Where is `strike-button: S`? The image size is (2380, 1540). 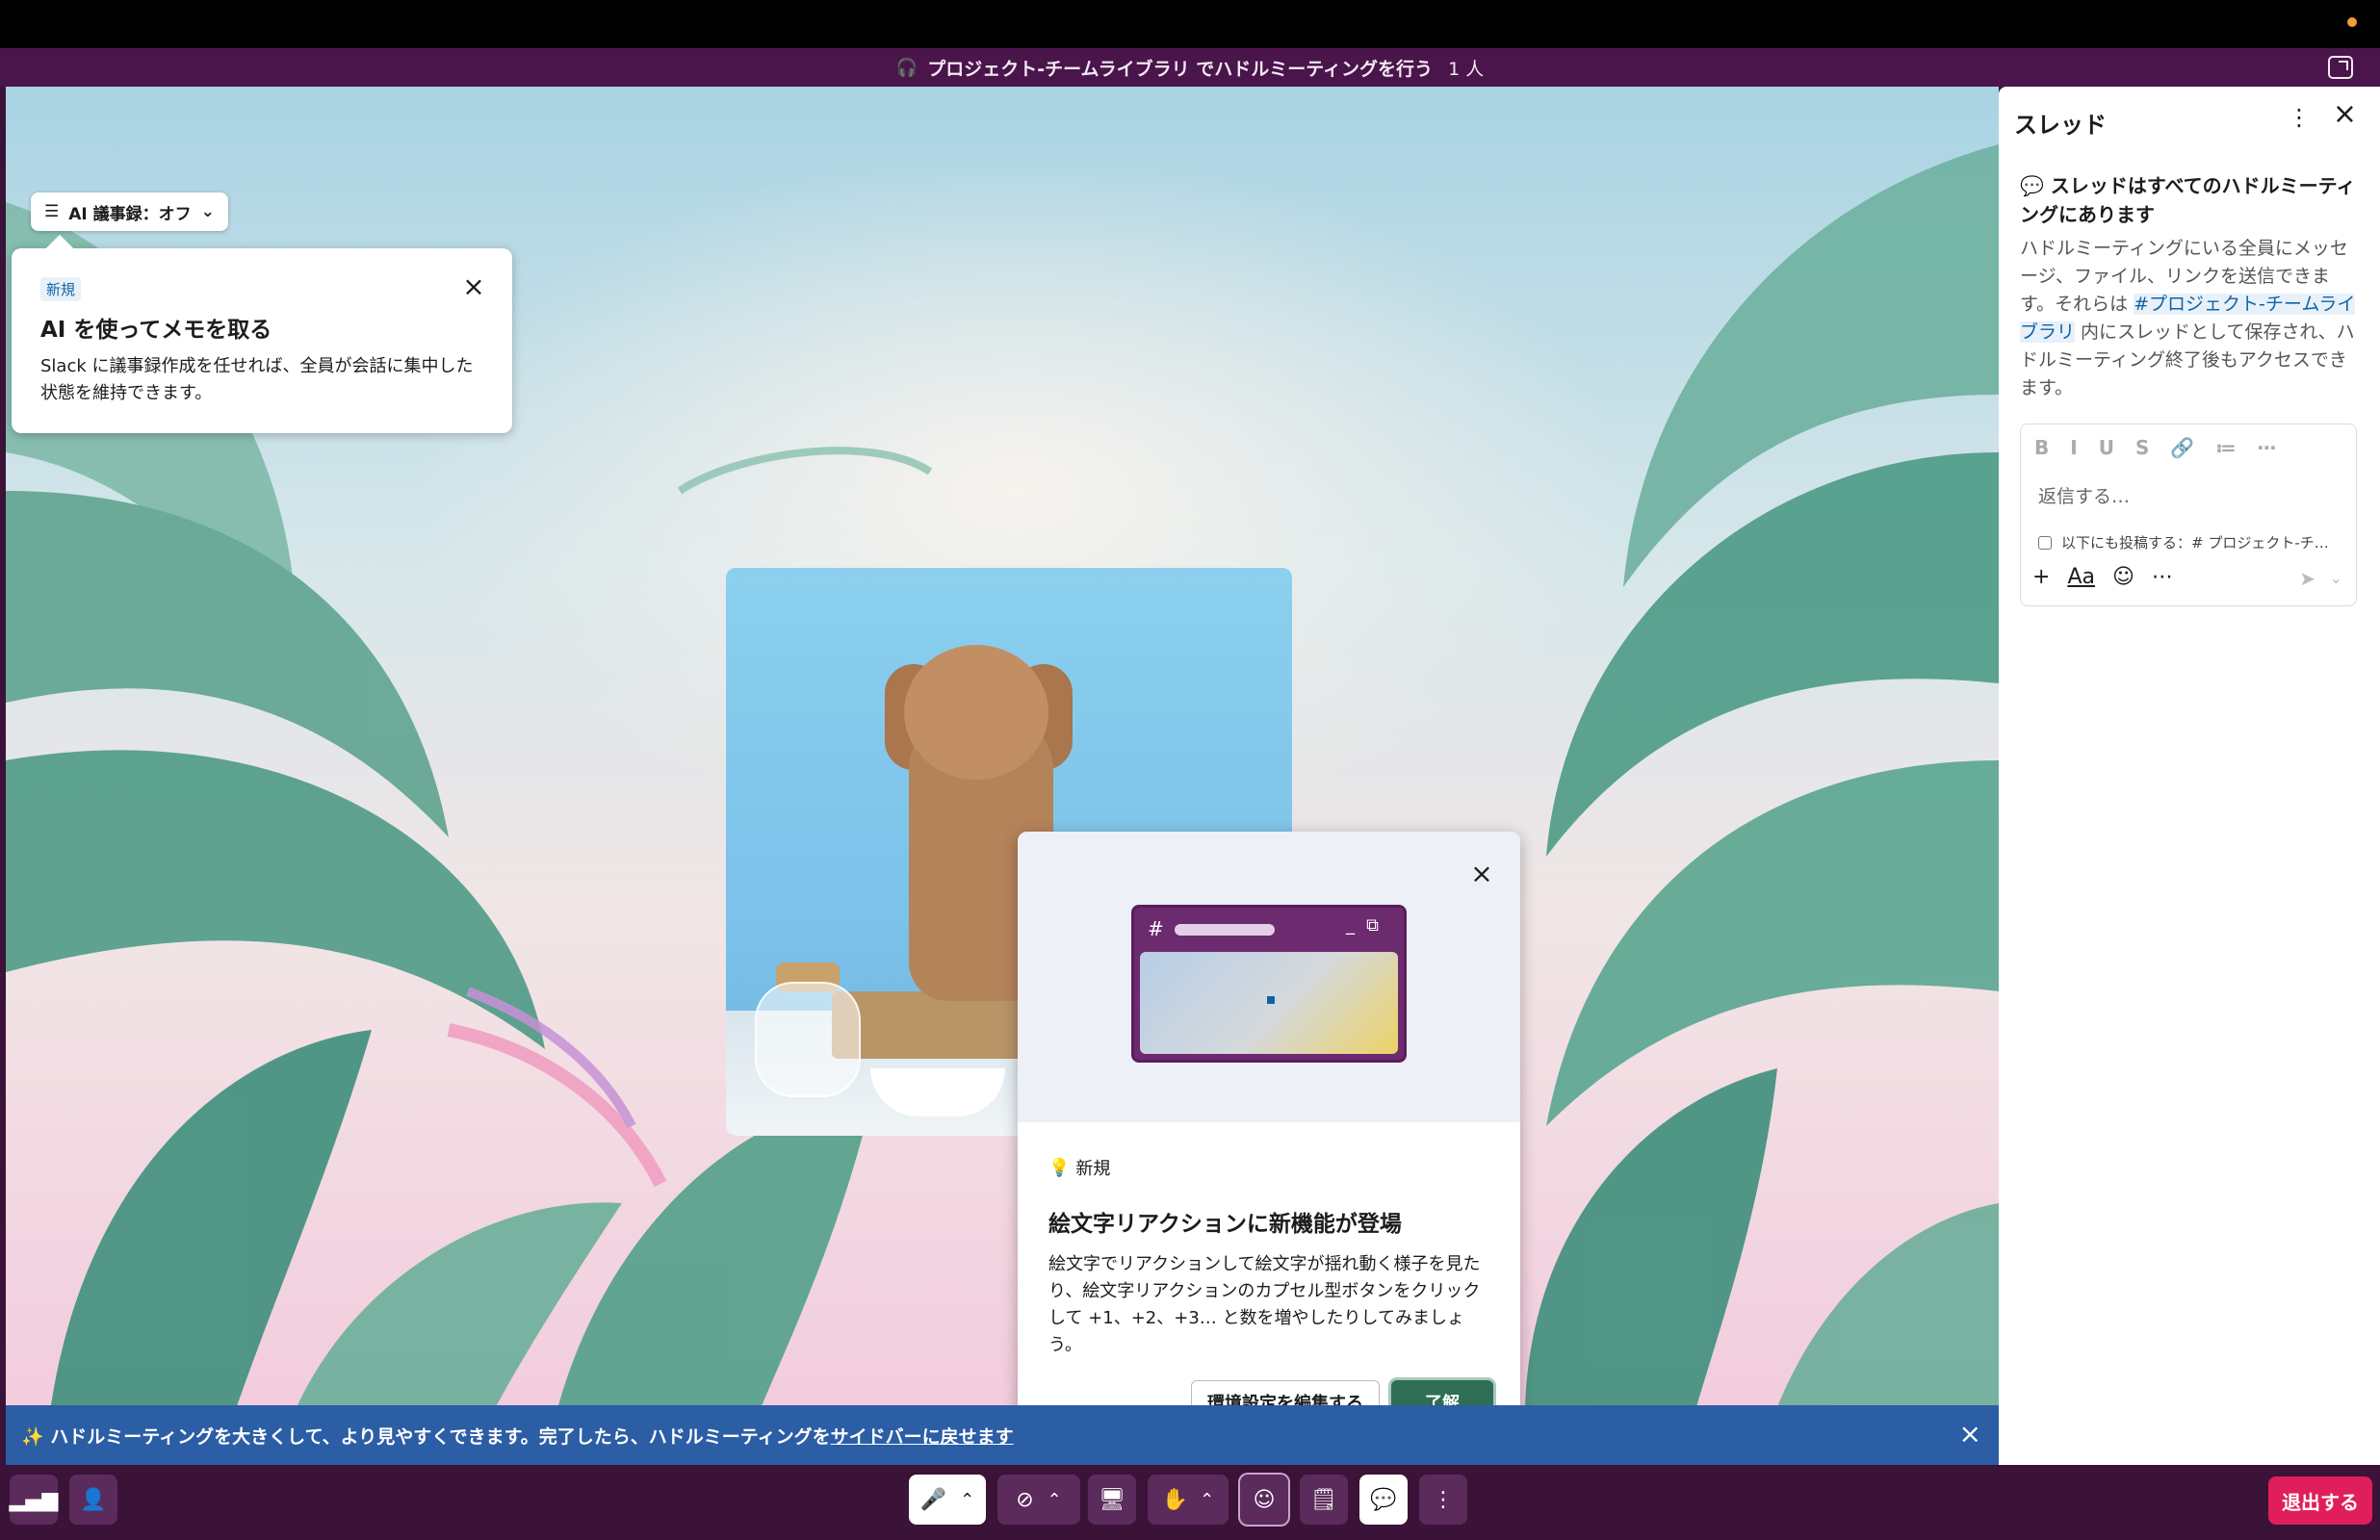 strike-button: S is located at coordinates (2142, 447).